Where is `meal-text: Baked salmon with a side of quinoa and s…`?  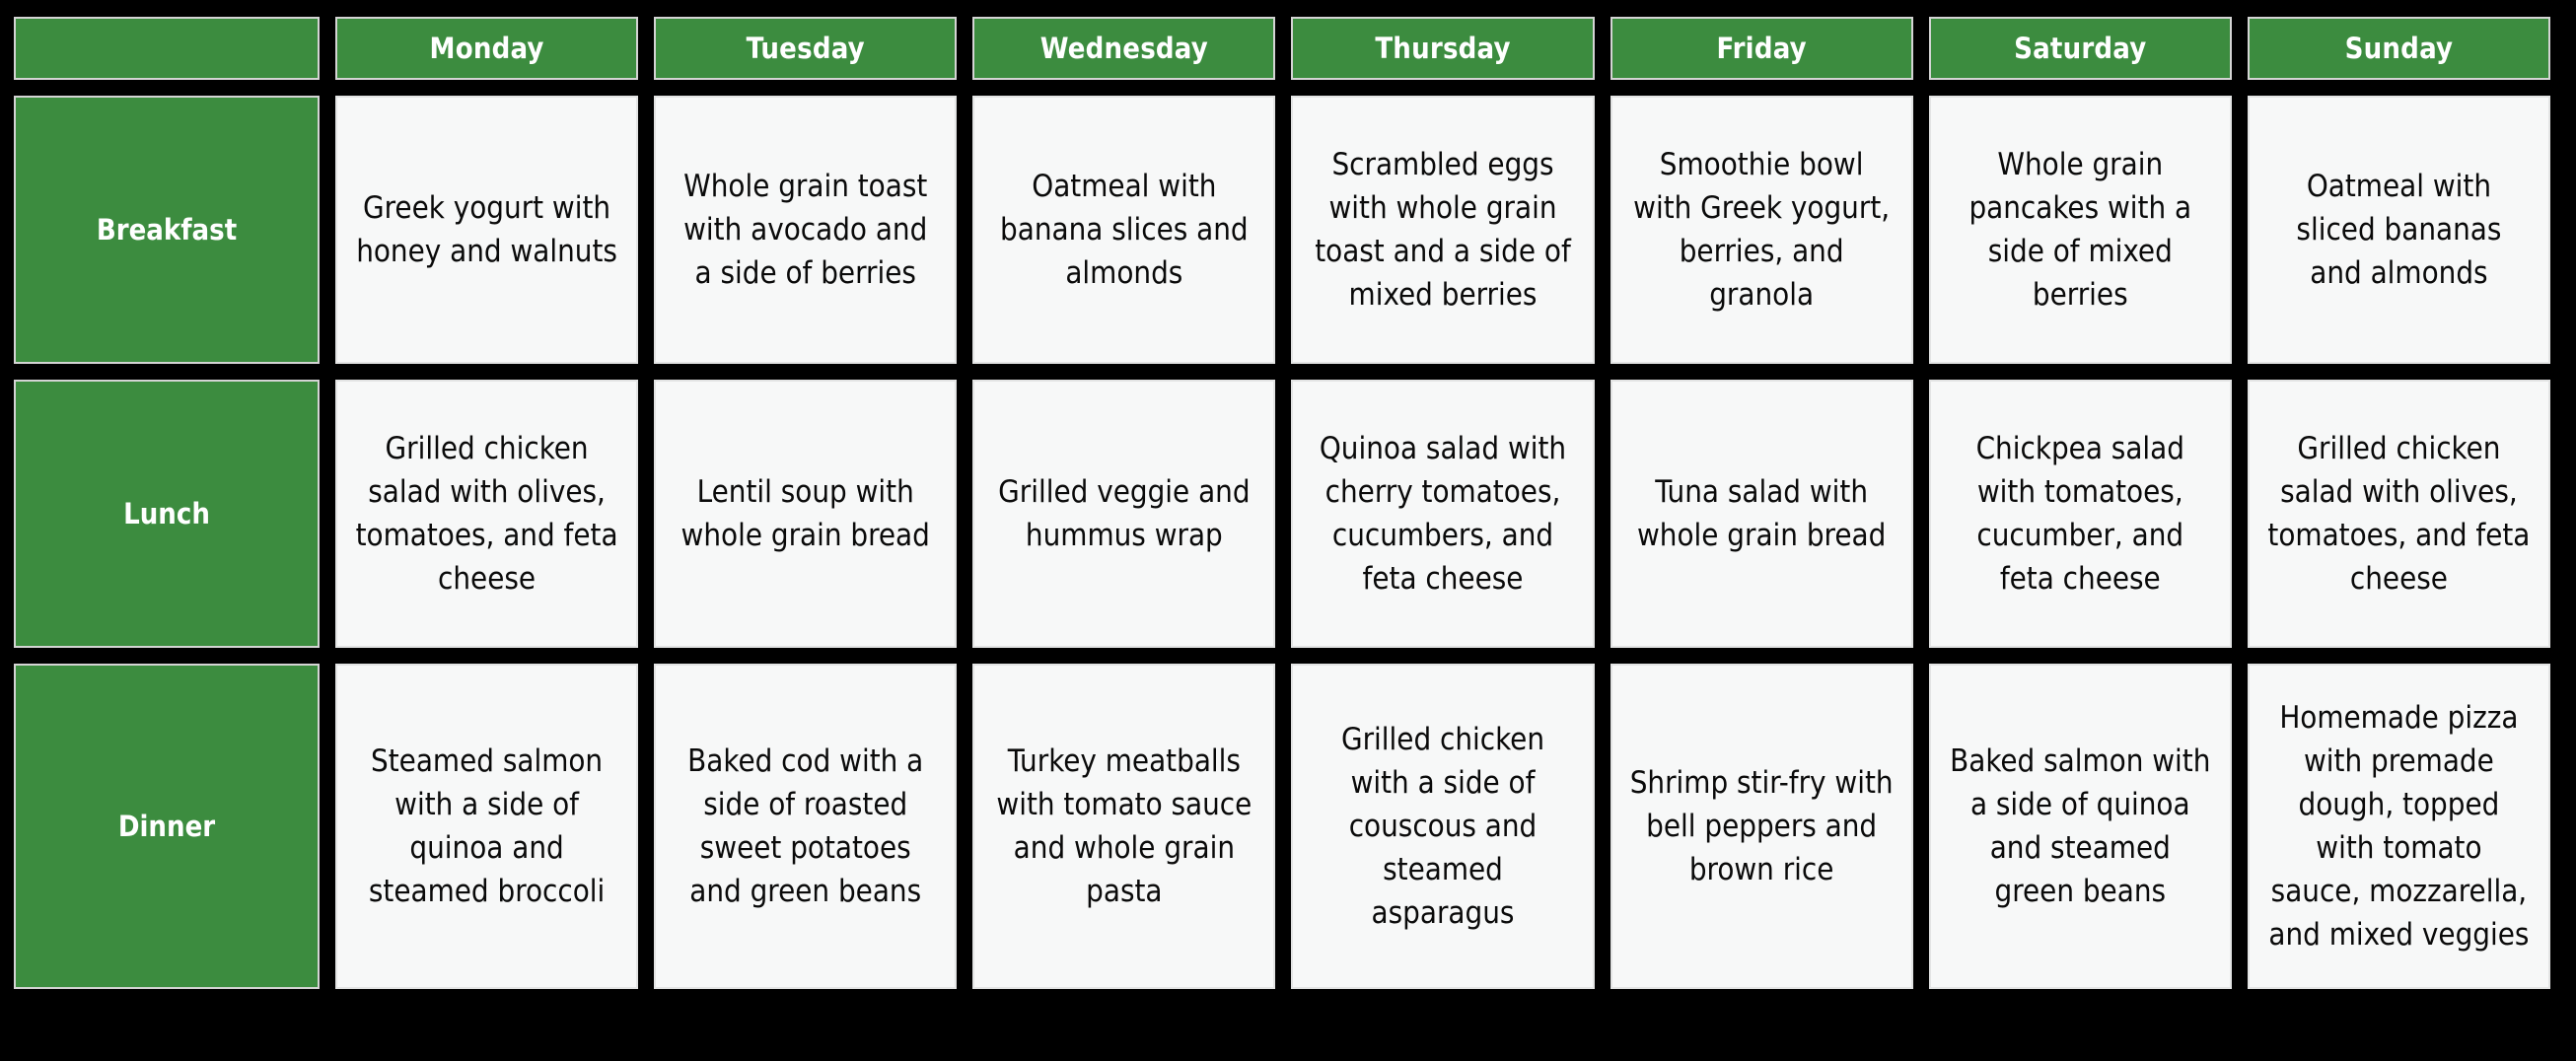
meal-text: Baked salmon with a side of quinoa and s… is located at coordinates (2080, 826).